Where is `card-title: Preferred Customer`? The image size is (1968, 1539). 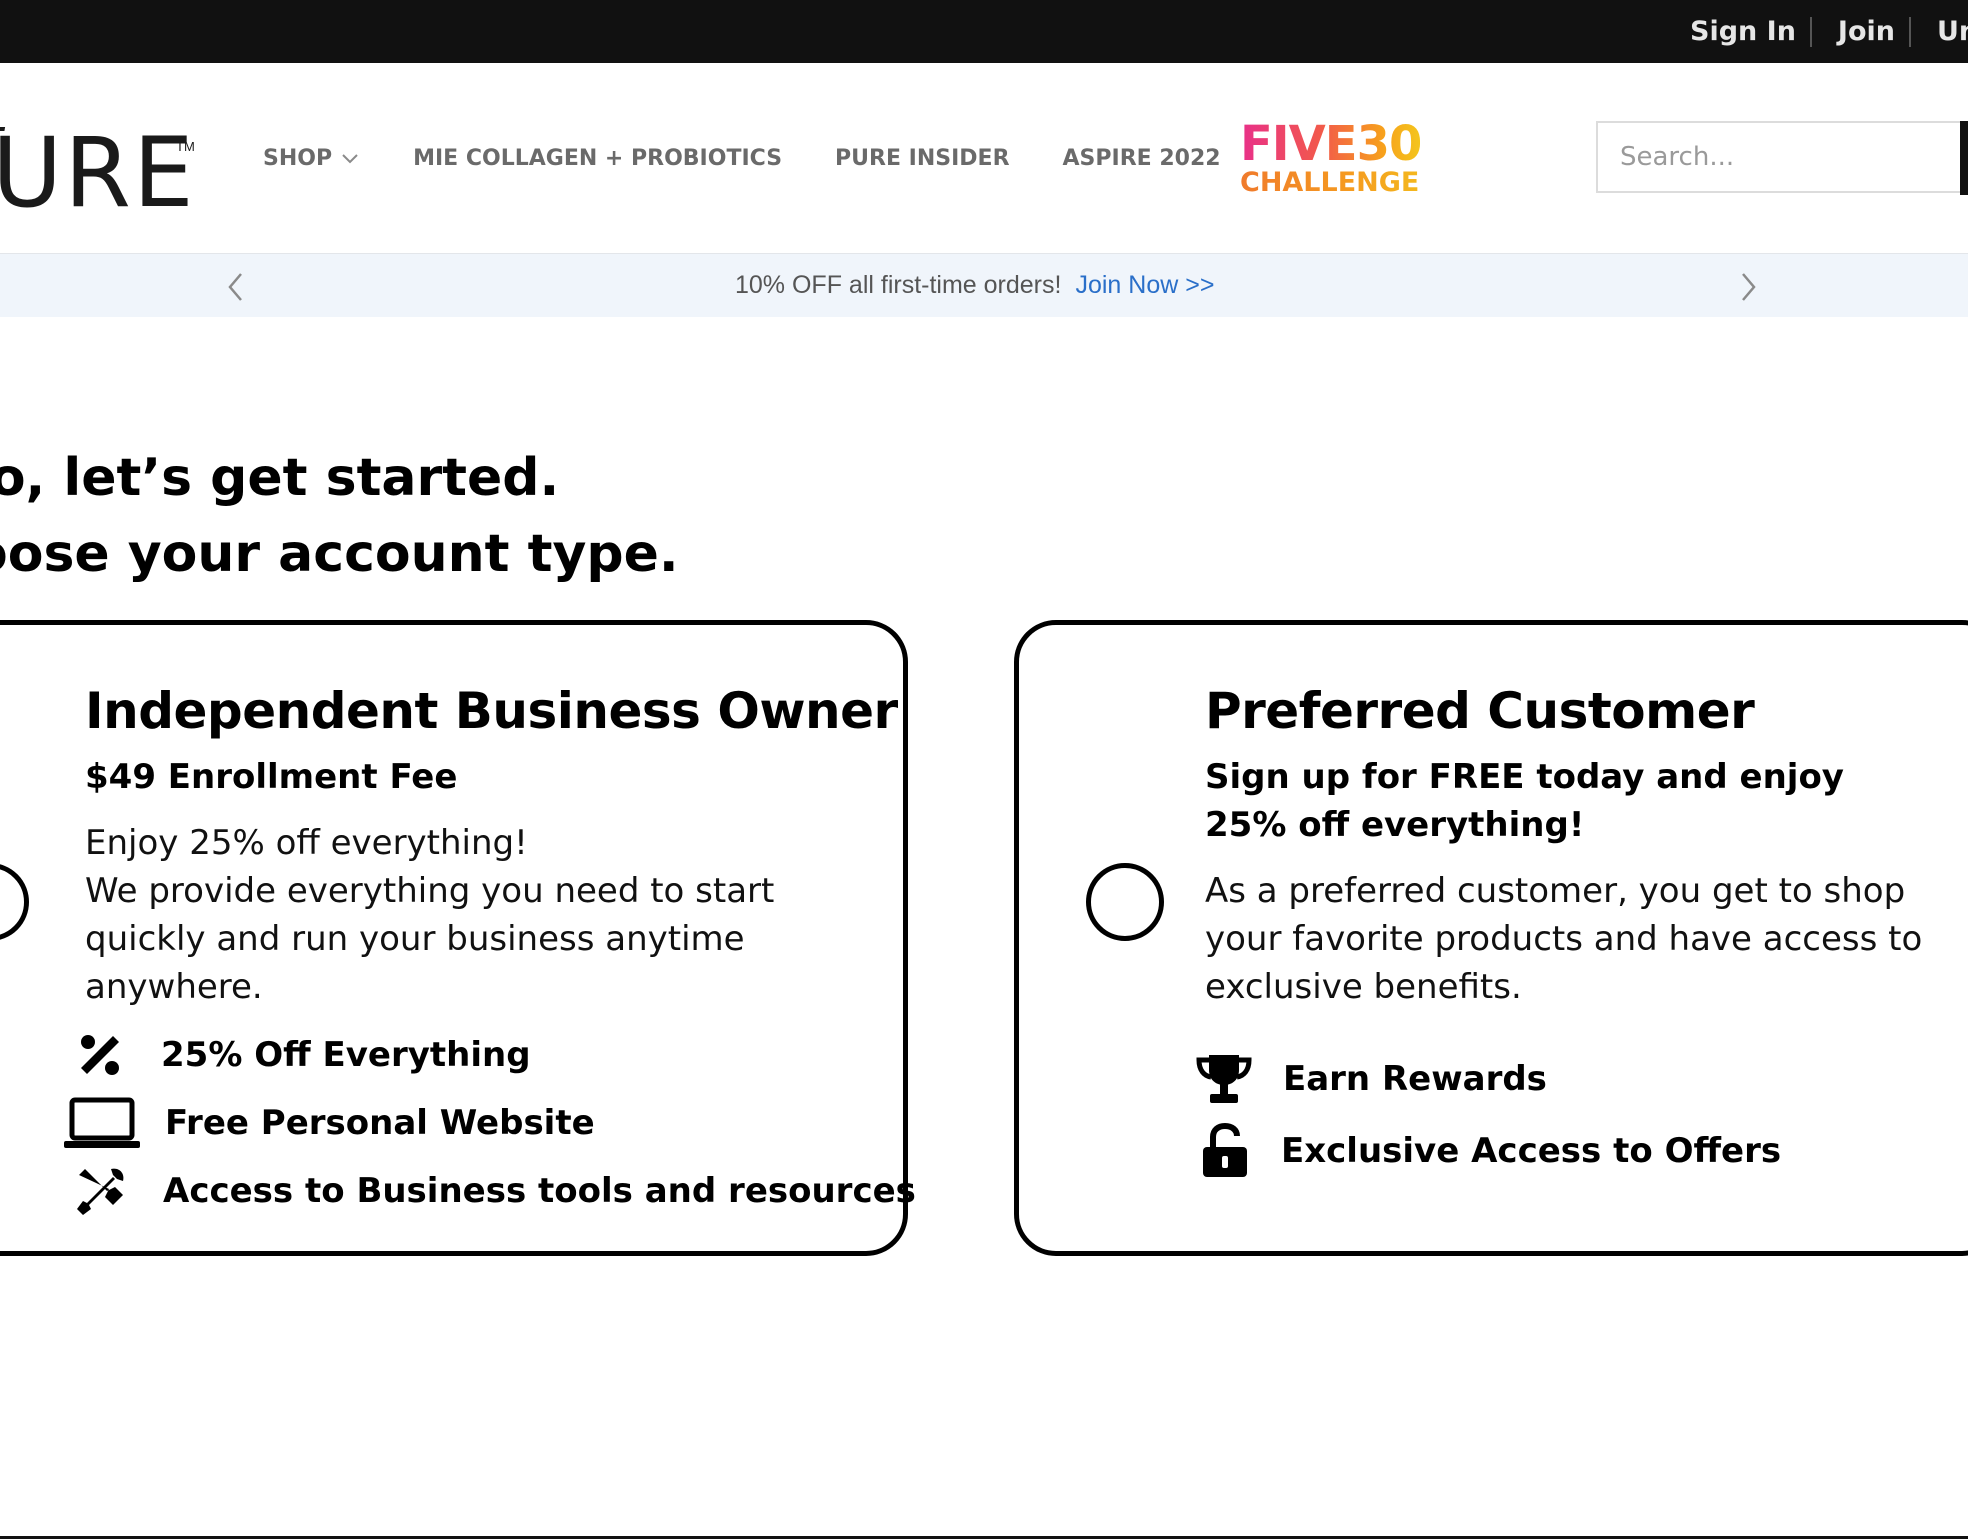
card-title: Preferred Customer is located at coordinates (1480, 711).